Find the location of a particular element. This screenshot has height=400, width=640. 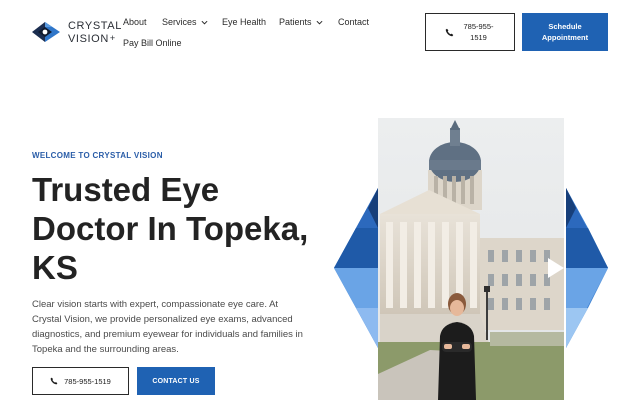

header-phone-button: 785-955-1519 is located at coordinates (470, 32).